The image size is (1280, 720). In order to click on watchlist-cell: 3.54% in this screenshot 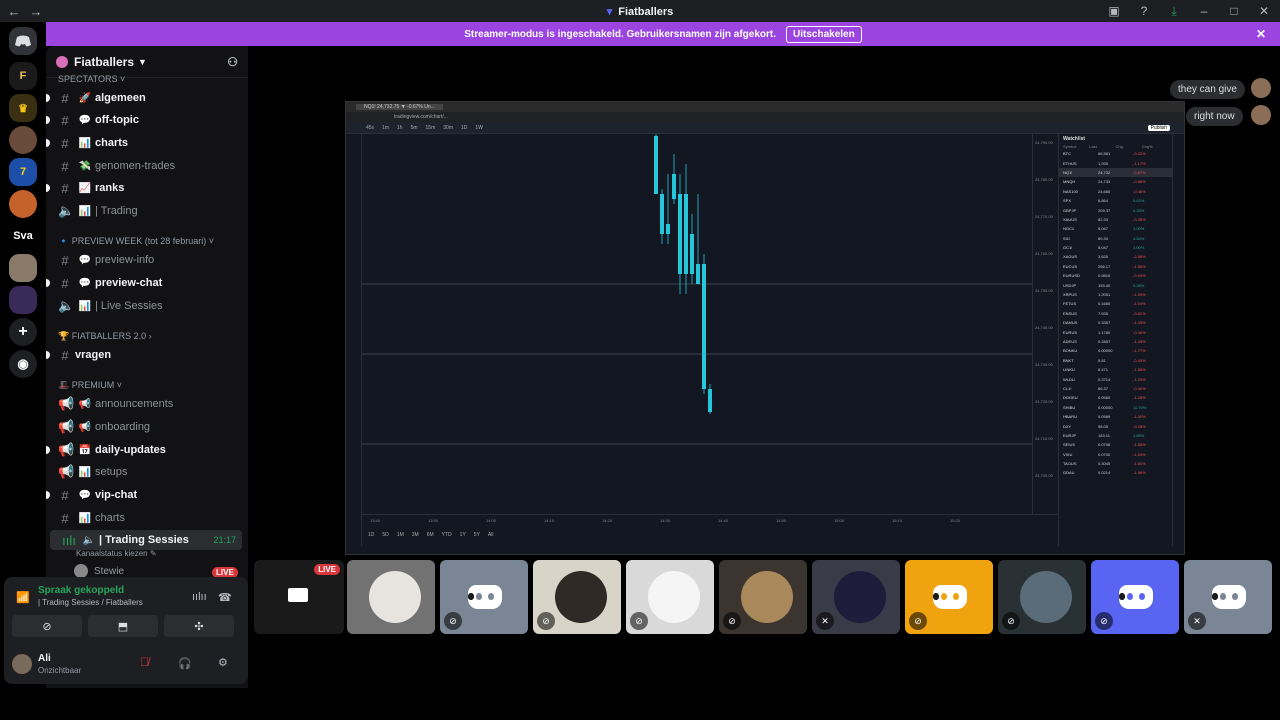, I will do `click(1139, 238)`.